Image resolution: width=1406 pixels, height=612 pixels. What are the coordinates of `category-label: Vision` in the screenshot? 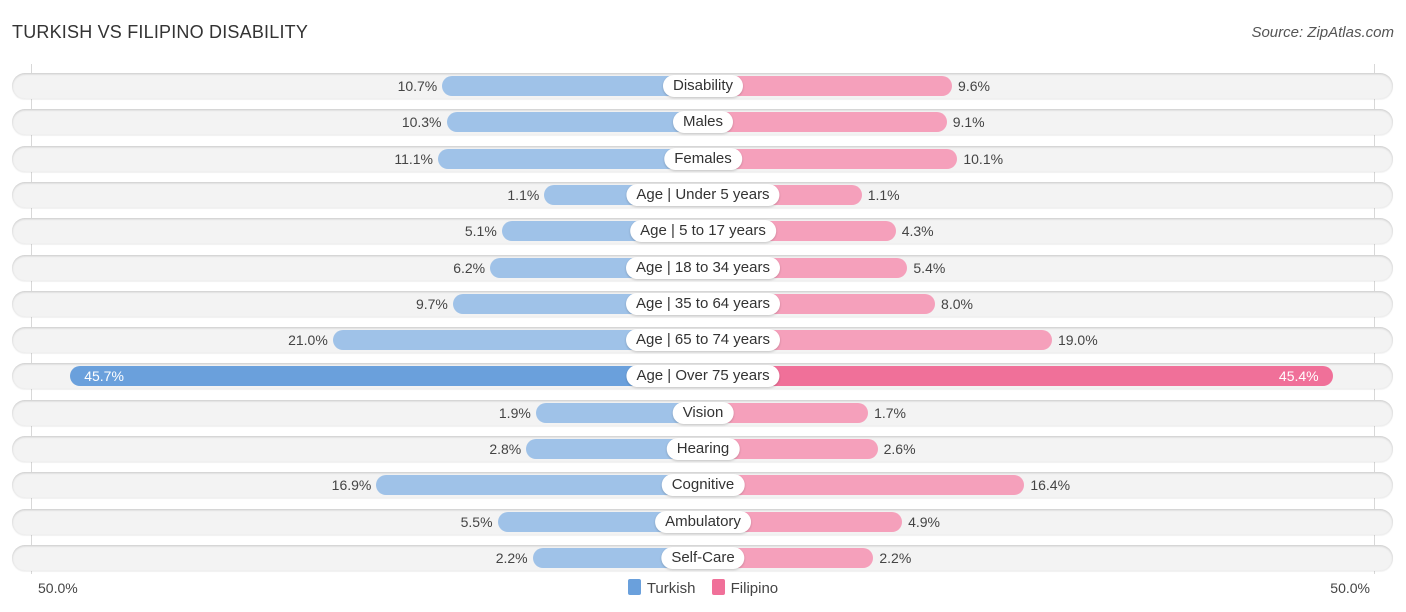 It's located at (703, 412).